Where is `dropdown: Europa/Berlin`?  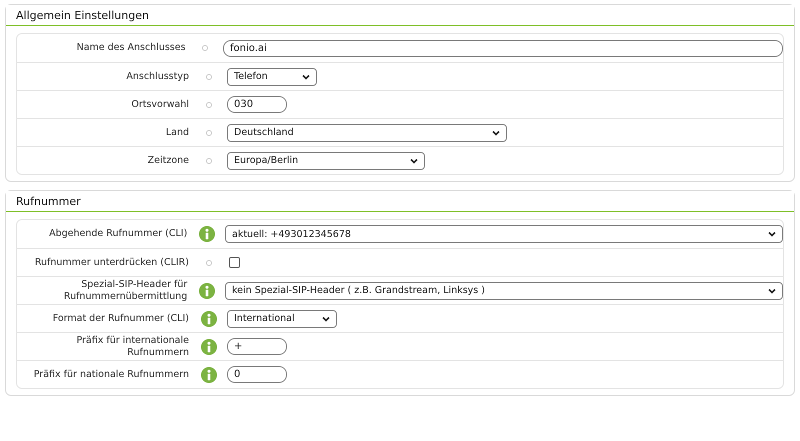 dropdown: Europa/Berlin is located at coordinates (326, 161).